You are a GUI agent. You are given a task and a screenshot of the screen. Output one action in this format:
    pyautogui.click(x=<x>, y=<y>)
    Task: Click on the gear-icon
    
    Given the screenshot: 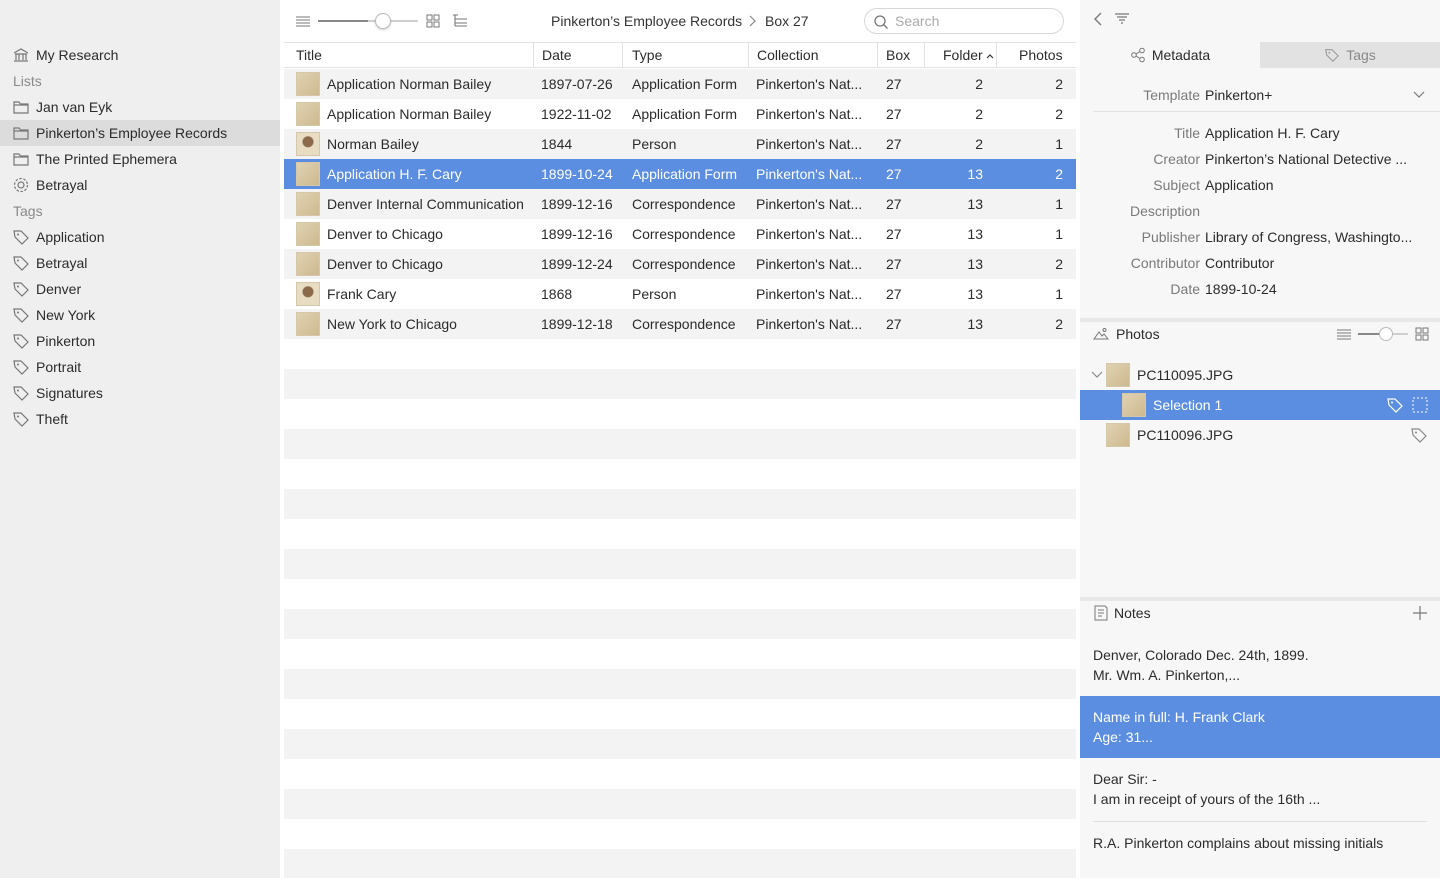 What is the action you would take?
    pyautogui.click(x=21, y=185)
    